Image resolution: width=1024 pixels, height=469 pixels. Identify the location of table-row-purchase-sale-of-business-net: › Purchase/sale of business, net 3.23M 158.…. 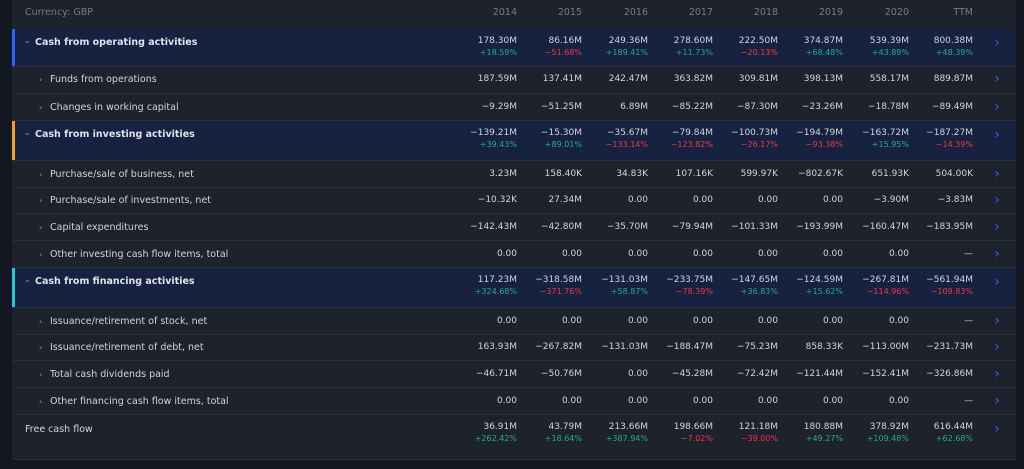
(514, 174).